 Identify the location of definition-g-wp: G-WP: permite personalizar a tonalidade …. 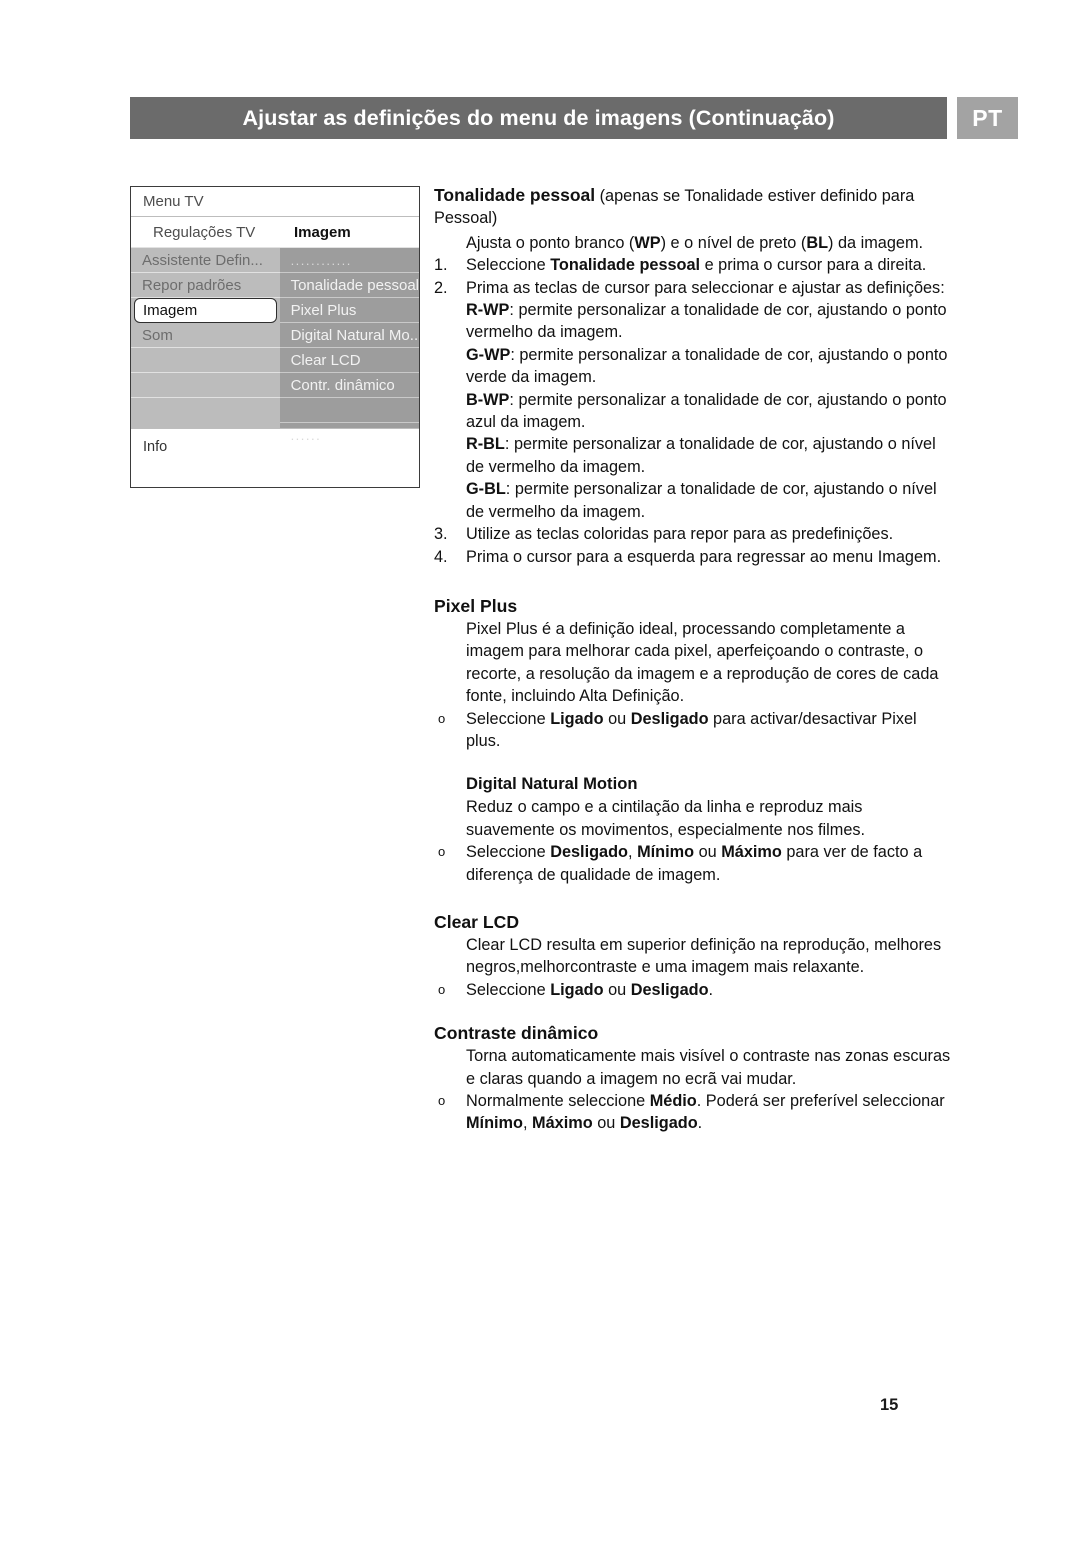
(710, 366).